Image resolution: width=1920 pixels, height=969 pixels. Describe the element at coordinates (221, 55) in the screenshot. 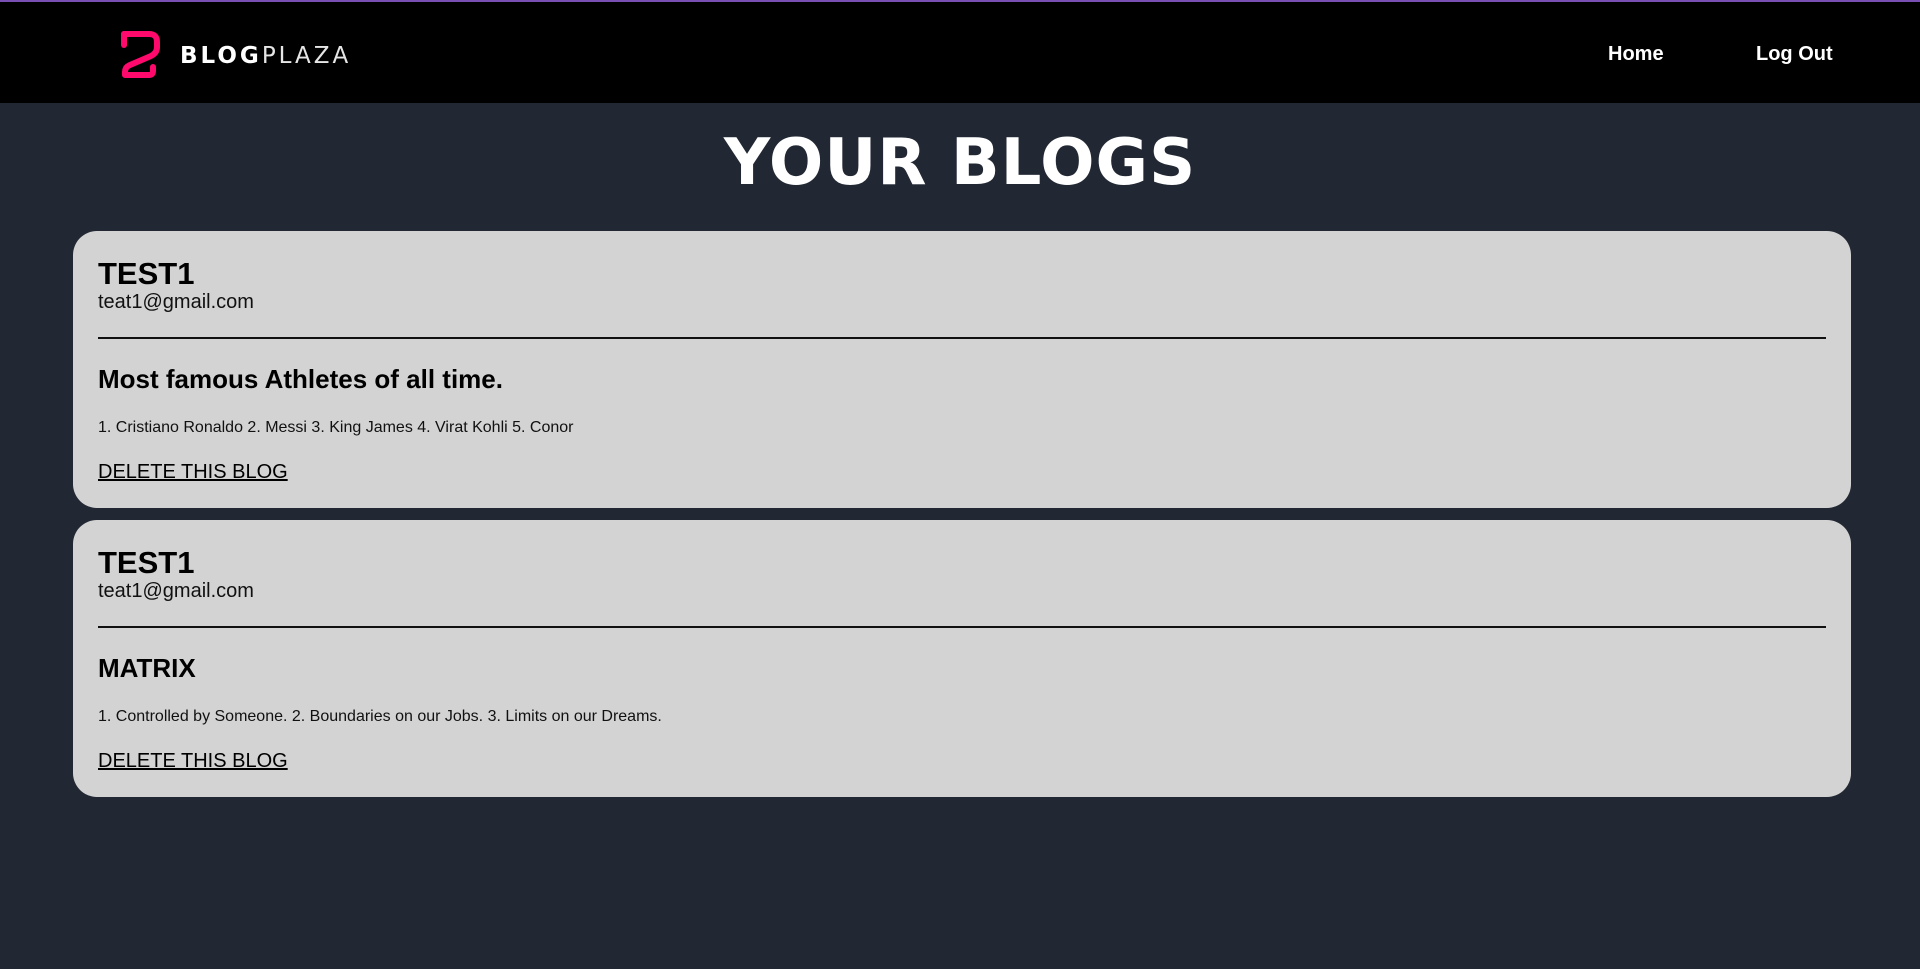

I see `brand-name-bold: BLOG` at that location.